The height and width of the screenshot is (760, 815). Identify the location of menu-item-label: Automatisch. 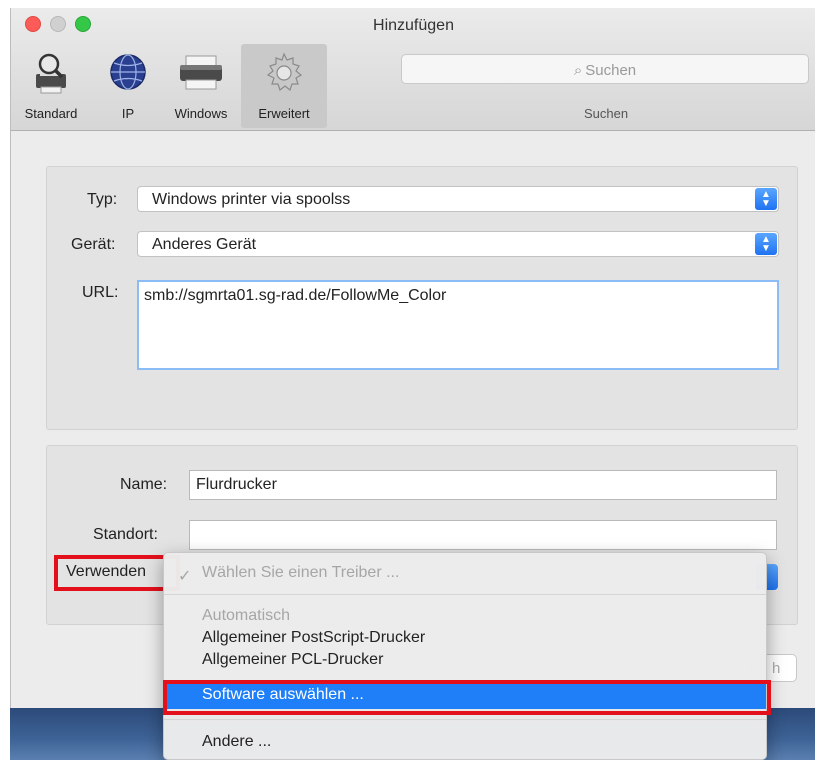
(246, 615).